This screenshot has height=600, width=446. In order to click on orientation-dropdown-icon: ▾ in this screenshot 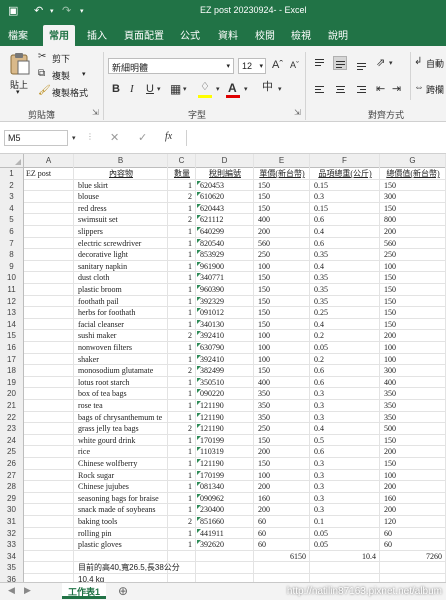, I will do `click(391, 63)`.